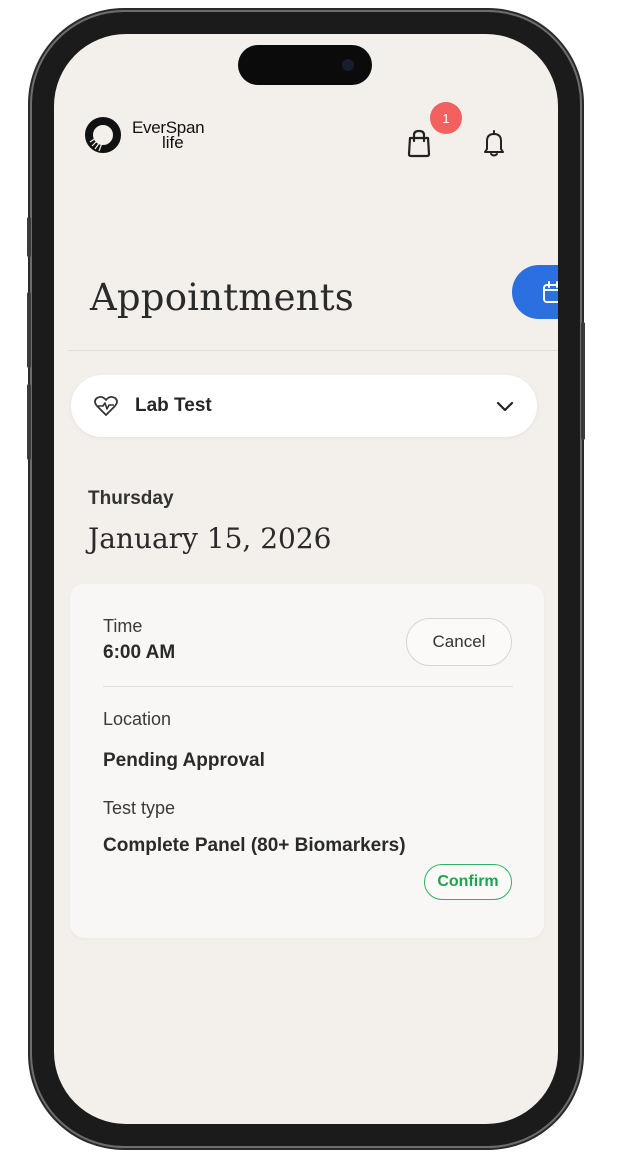  I want to click on dynamic-island, so click(305, 65).